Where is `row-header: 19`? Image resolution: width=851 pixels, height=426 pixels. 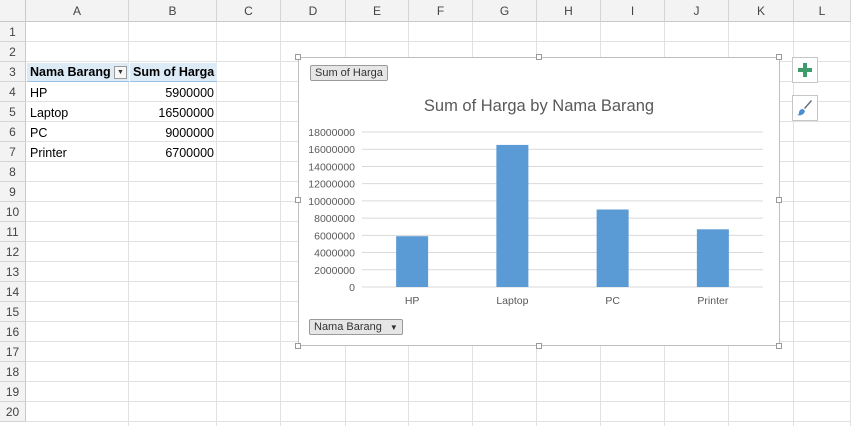
row-header: 19 is located at coordinates (13, 392).